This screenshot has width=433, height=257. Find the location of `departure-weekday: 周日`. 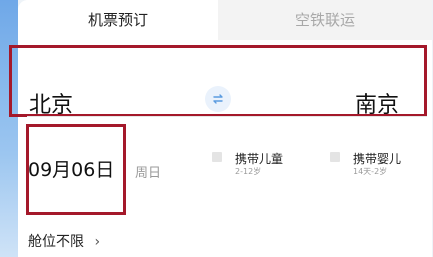

departure-weekday: 周日 is located at coordinates (148, 173).